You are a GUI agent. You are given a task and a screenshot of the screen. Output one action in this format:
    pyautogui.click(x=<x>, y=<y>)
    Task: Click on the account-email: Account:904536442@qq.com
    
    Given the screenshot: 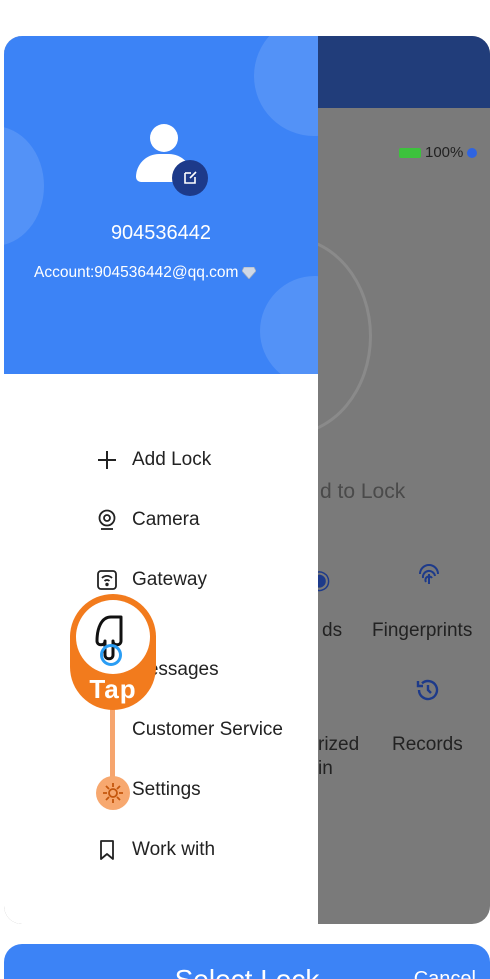 What is the action you would take?
    pyautogui.click(x=136, y=272)
    